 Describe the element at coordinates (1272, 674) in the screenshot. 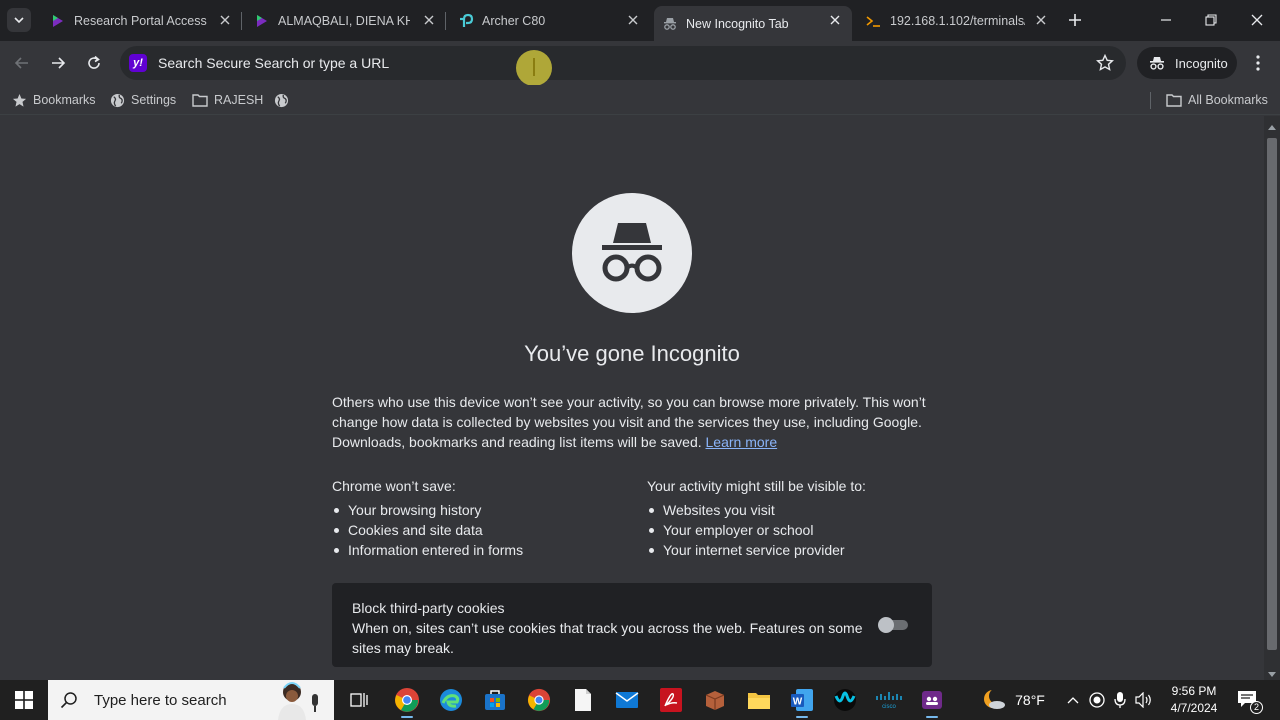

I see `scroll-down-arrow-icon` at that location.